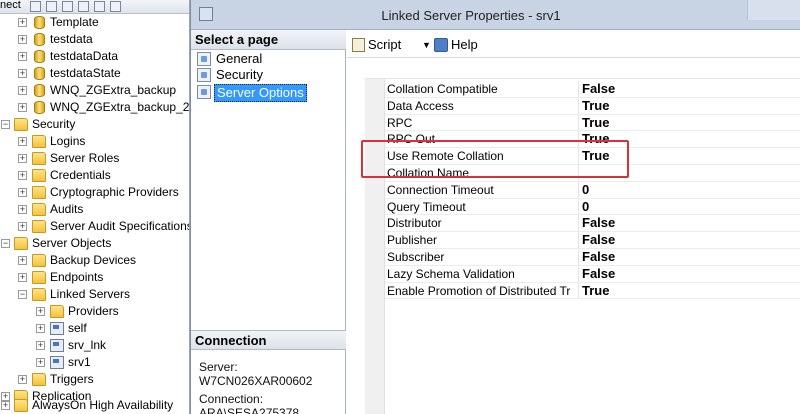 The image size is (800, 414). What do you see at coordinates (464, 44) in the screenshot?
I see `help-label: Help` at bounding box center [464, 44].